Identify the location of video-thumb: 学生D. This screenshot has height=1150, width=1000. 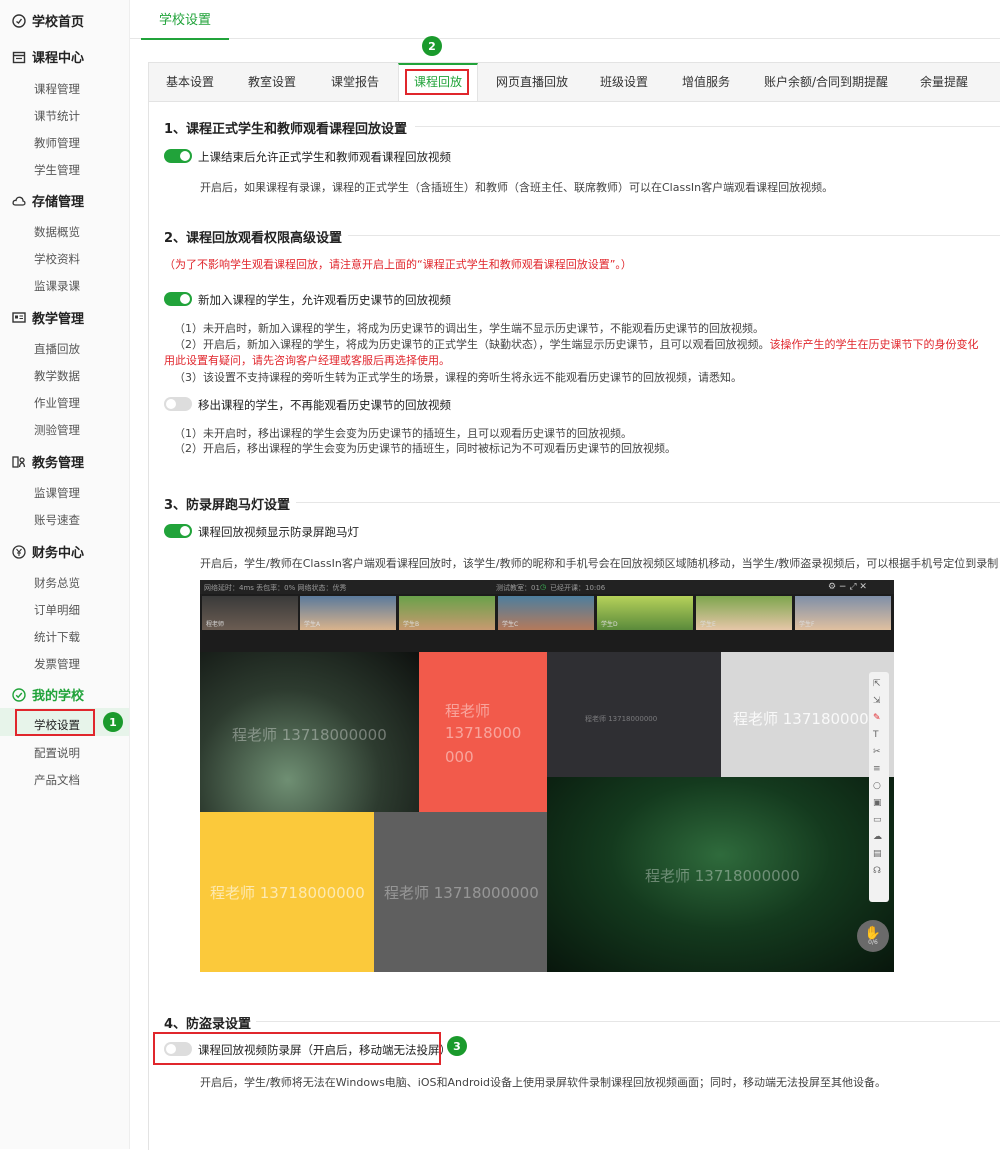
(645, 613).